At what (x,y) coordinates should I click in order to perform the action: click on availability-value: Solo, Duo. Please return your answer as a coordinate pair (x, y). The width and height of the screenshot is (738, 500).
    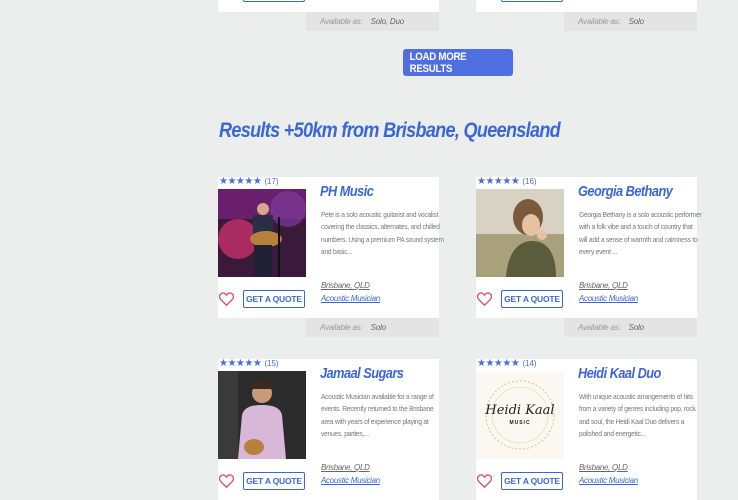
    Looking at the image, I should click on (387, 21).